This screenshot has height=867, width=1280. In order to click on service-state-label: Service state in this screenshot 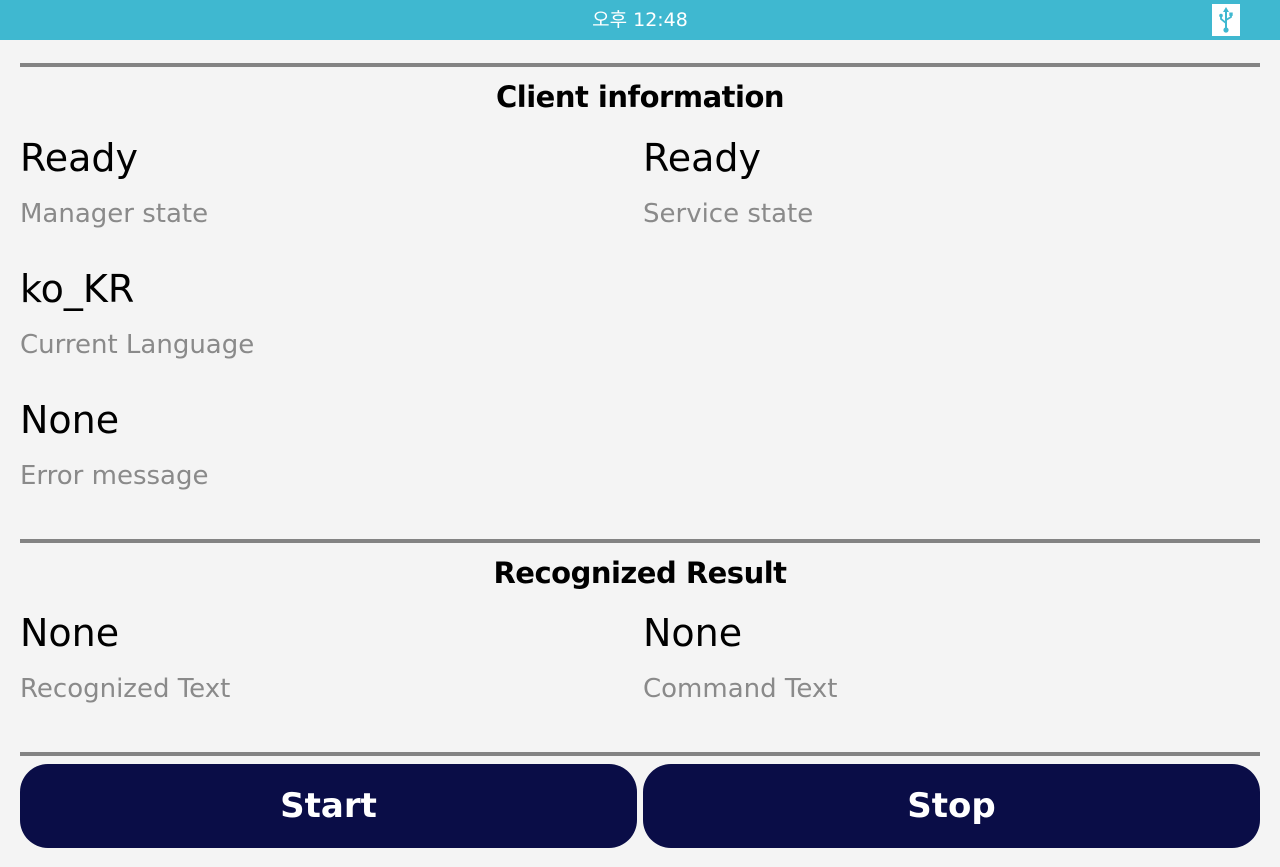, I will do `click(728, 214)`.